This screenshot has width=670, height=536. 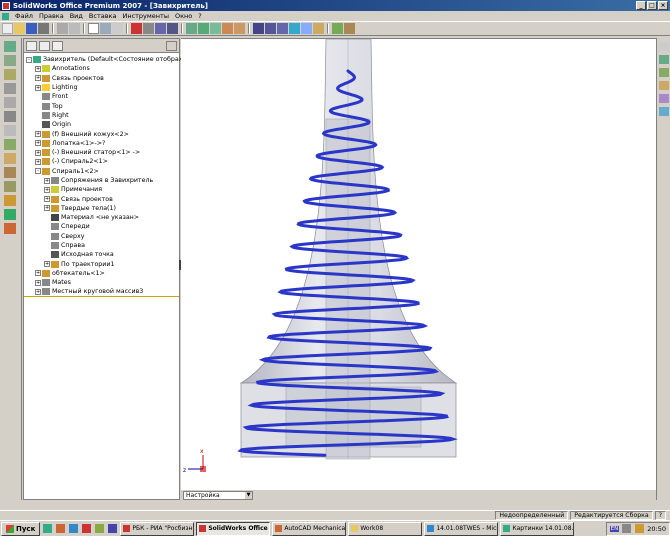 What do you see at coordinates (101, 226) in the screenshot?
I see `tree-node: Спереди` at bounding box center [101, 226].